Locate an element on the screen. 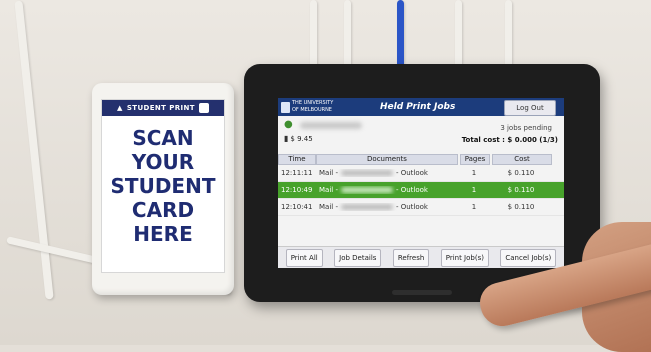  page-title: Held Print Jobs is located at coordinates (418, 107).